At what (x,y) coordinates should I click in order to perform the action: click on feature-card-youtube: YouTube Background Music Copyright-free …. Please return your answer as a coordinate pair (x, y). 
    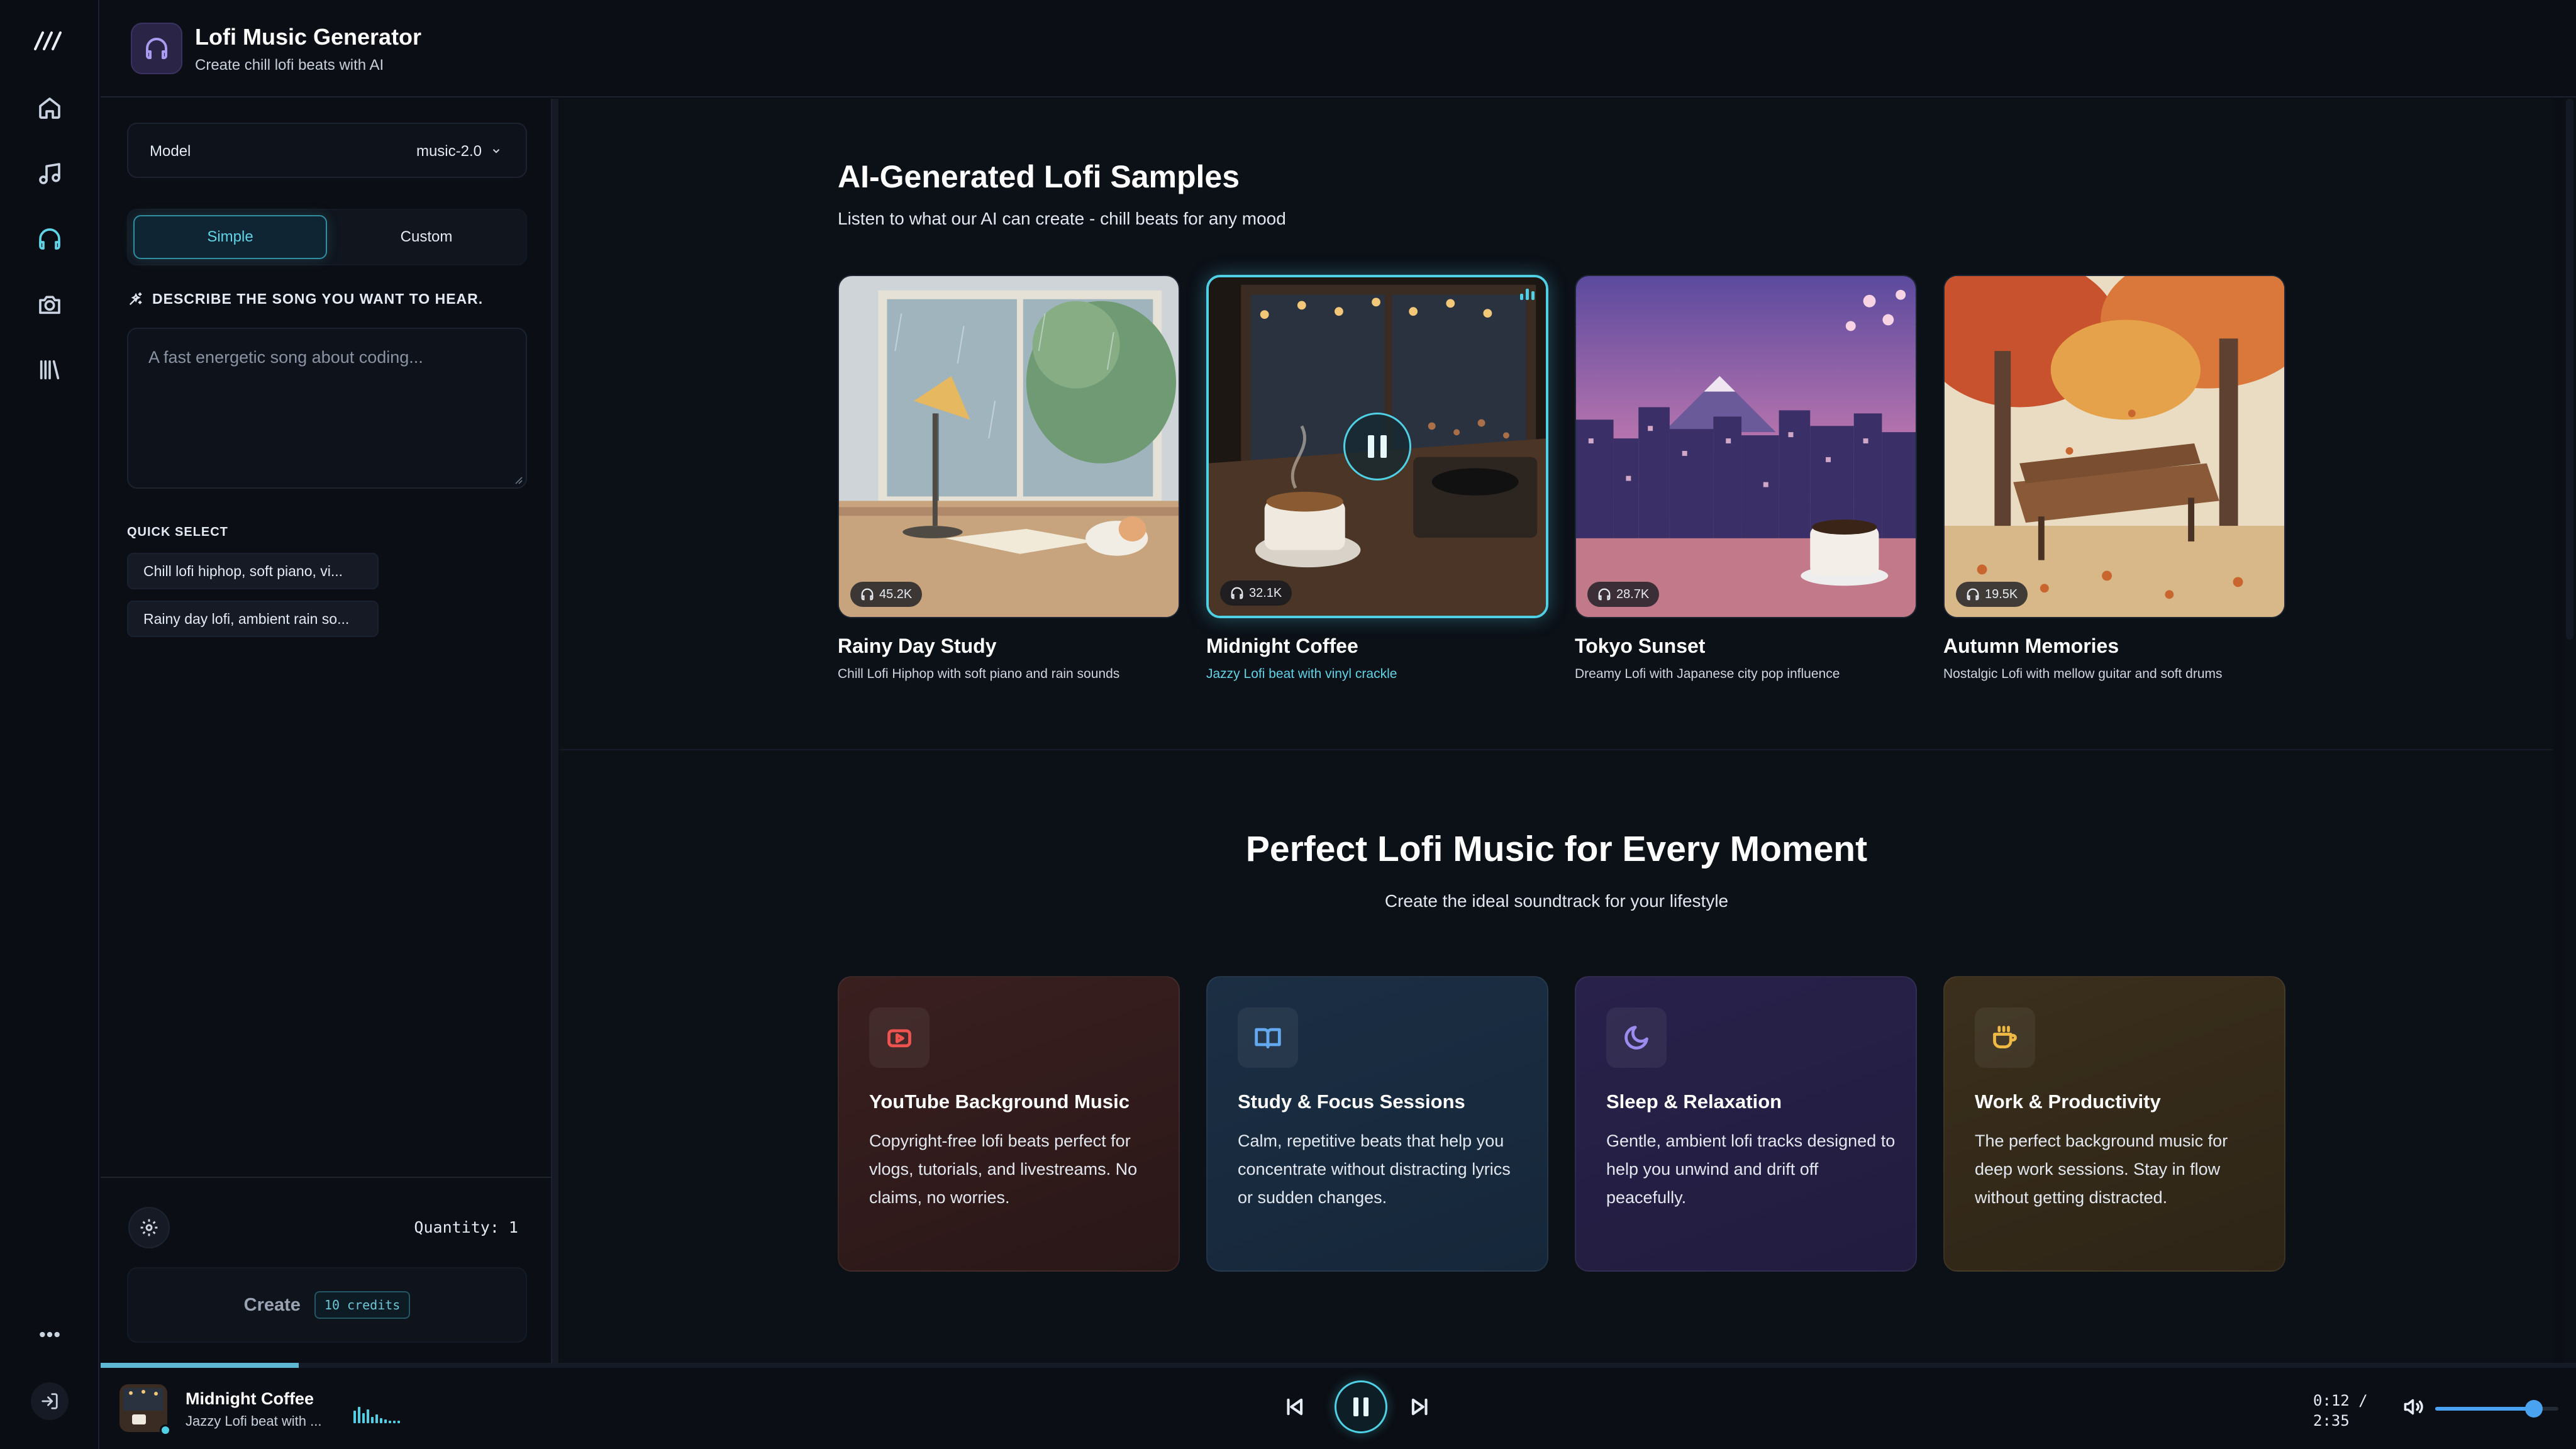
    Looking at the image, I should click on (1009, 1124).